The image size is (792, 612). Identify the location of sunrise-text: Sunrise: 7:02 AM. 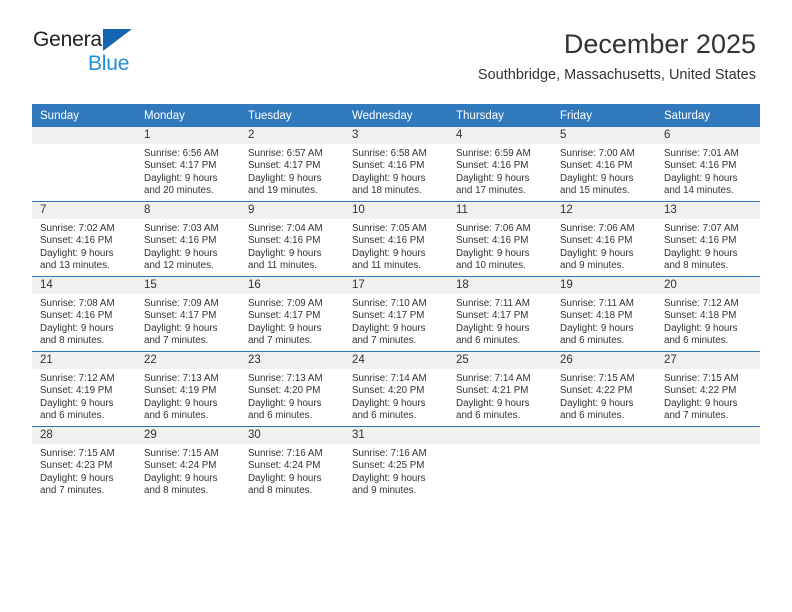
(77, 228).